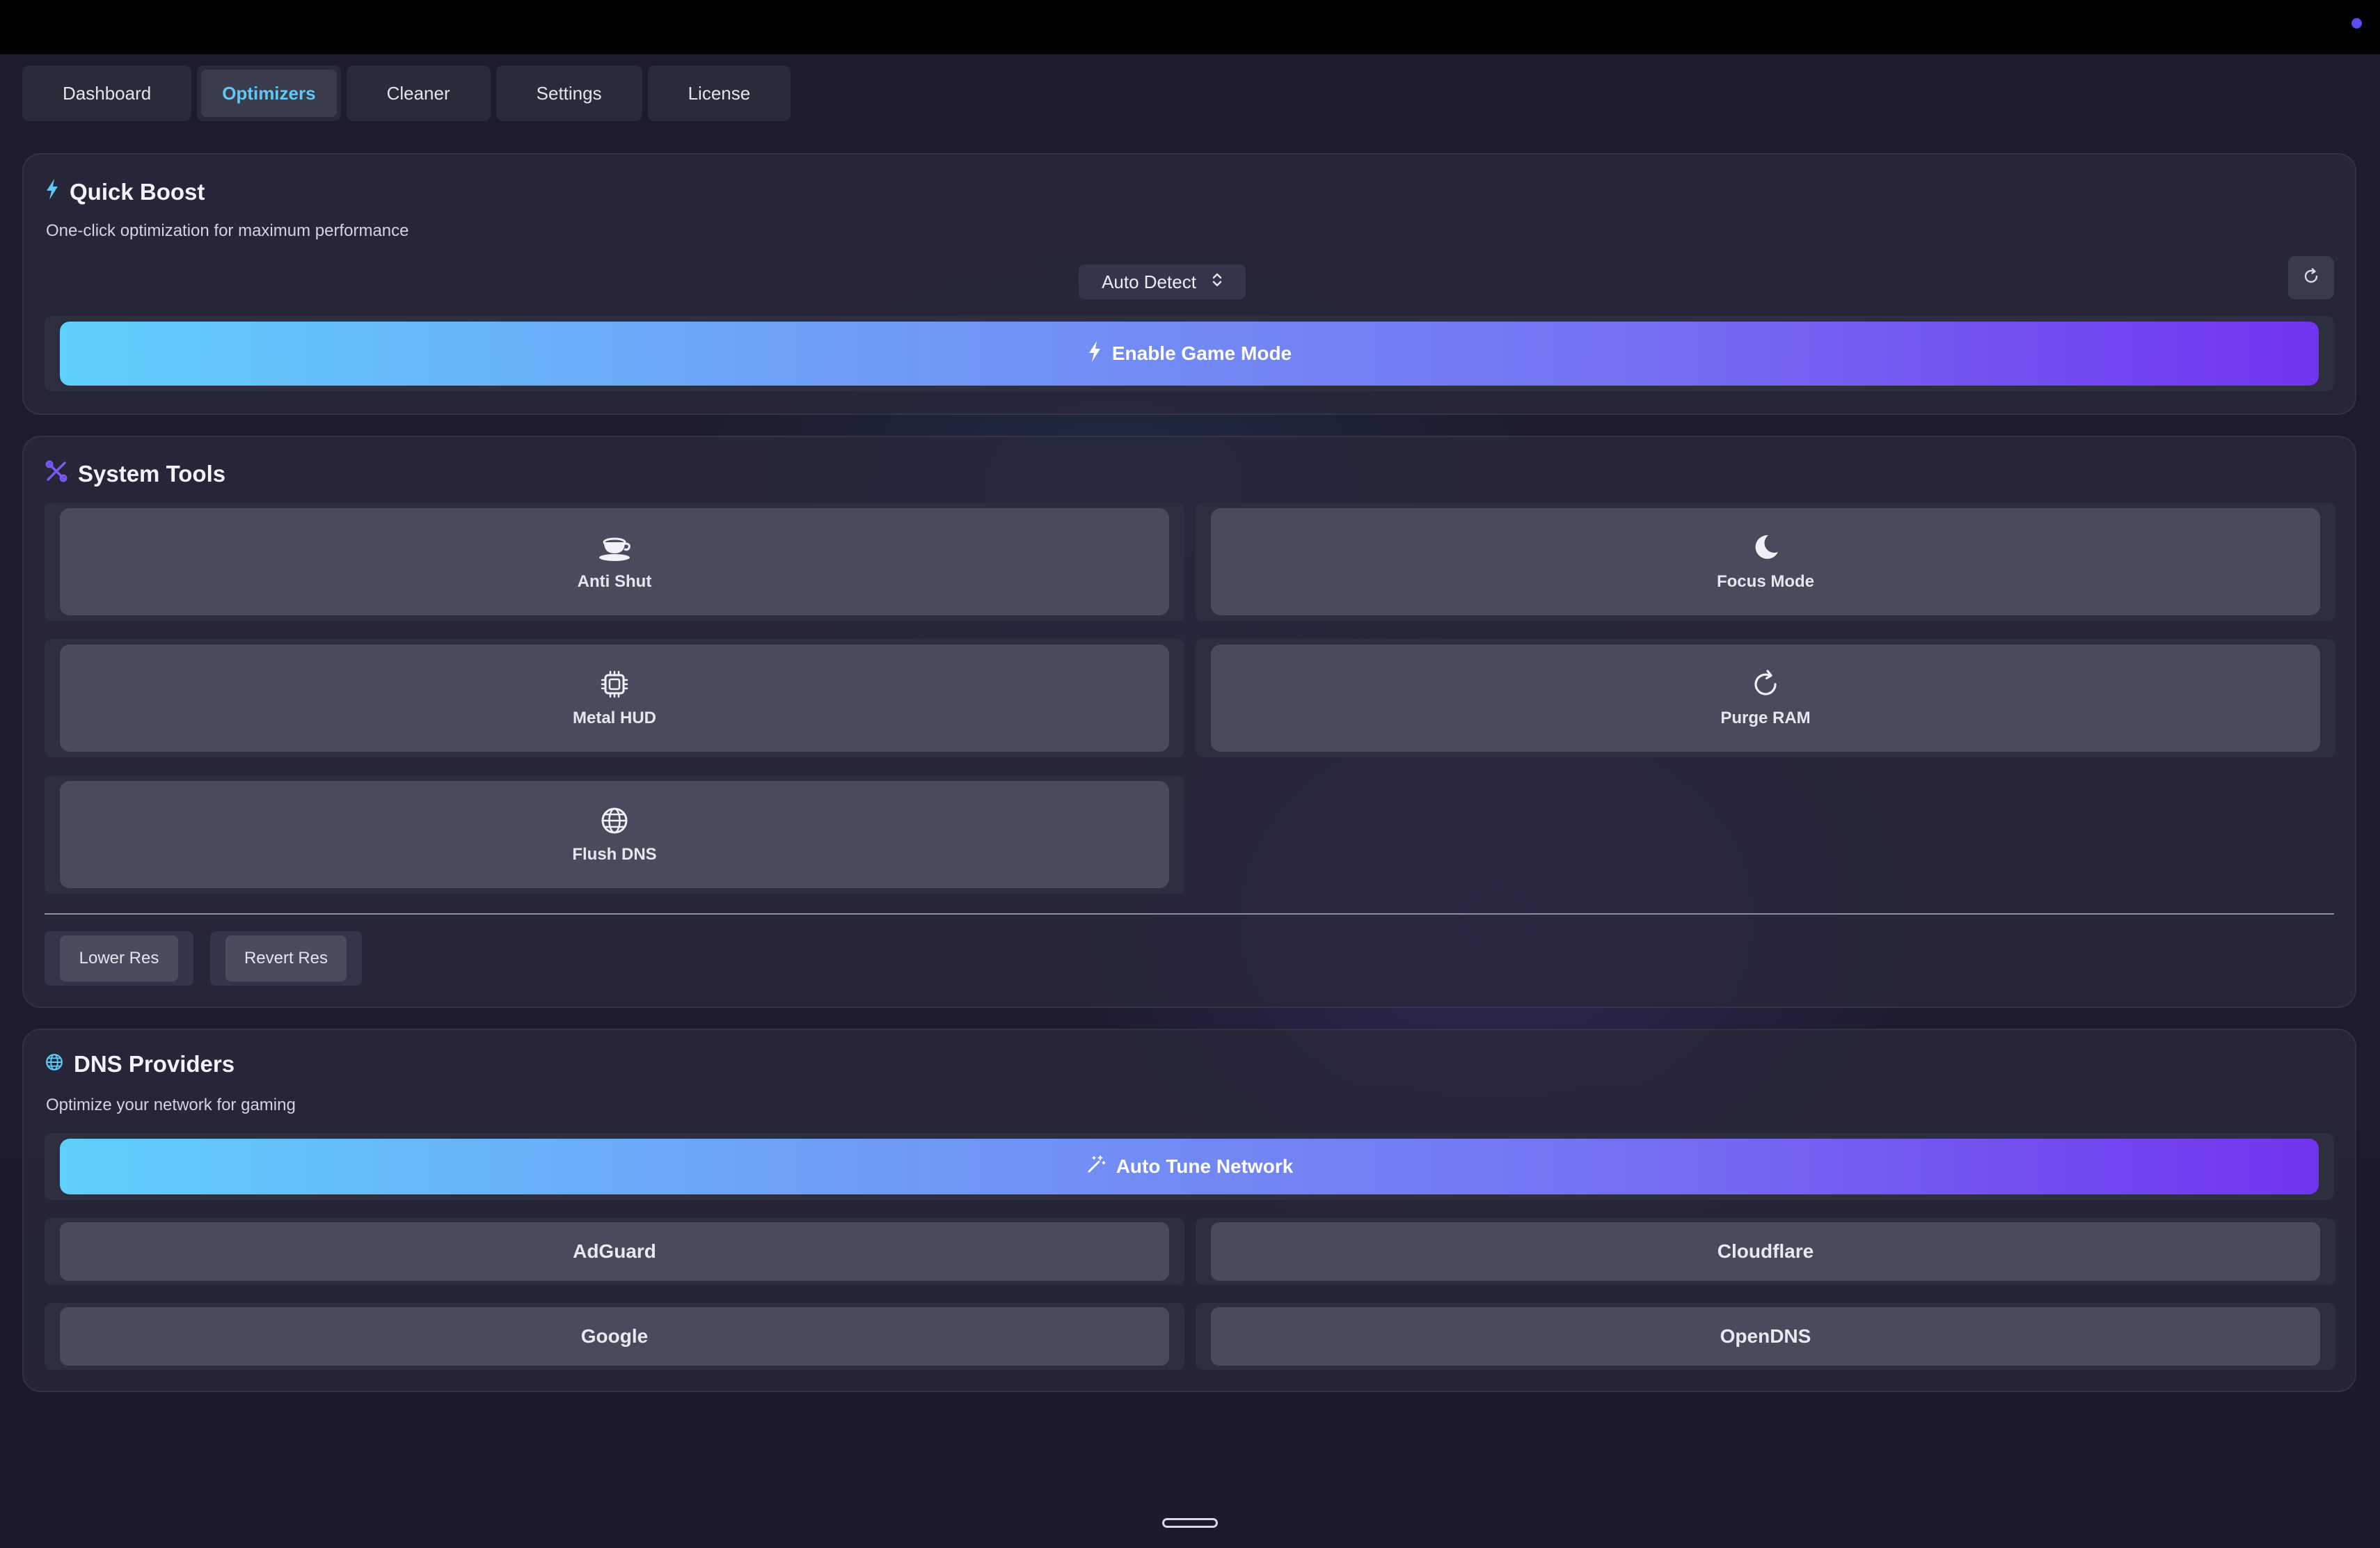  Describe the element at coordinates (152, 474) in the screenshot. I see `system-tools-title: System Tools` at that location.